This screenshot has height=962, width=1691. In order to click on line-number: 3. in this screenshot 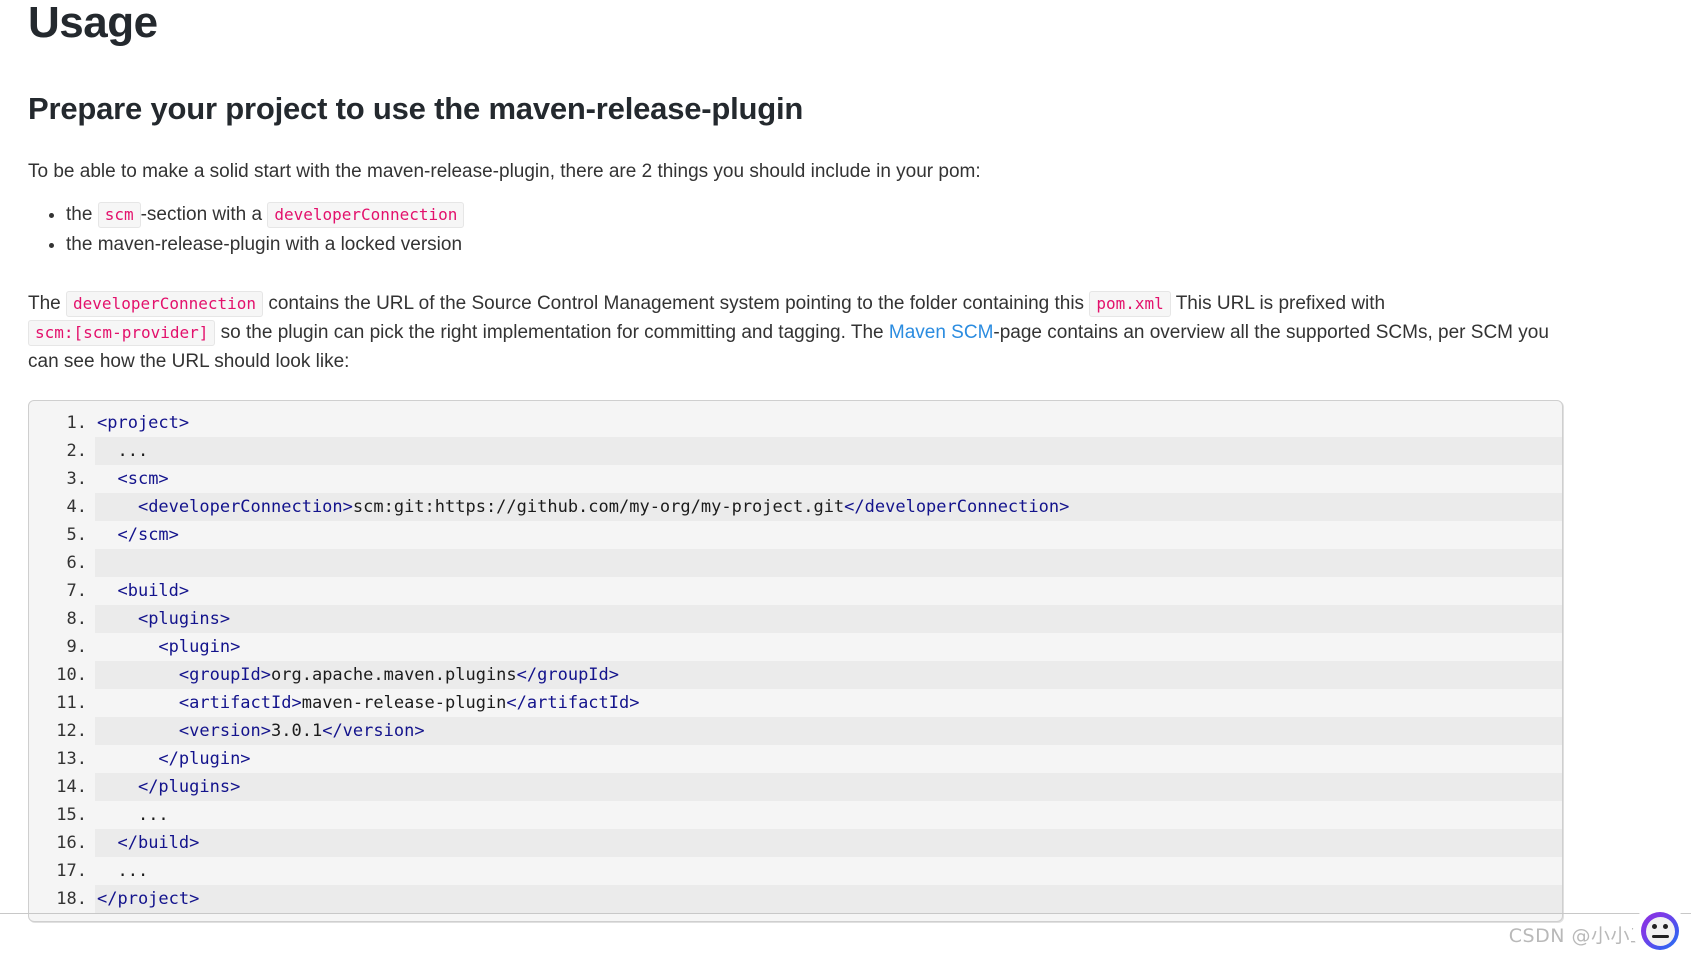, I will do `click(76, 479)`.